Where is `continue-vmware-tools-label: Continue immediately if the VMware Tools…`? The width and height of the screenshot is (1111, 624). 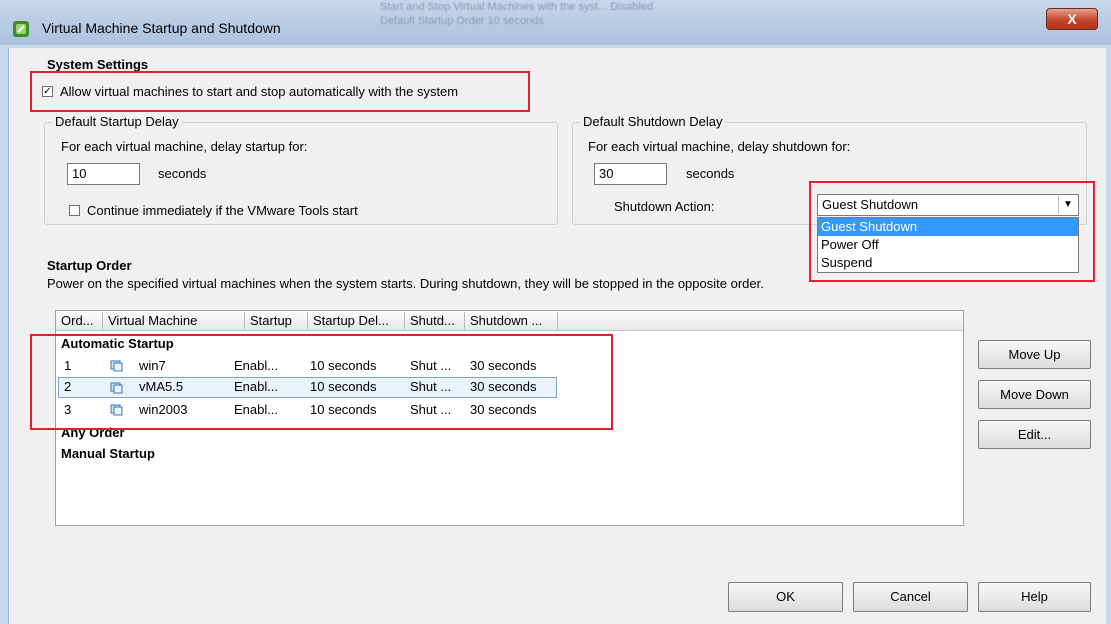 continue-vmware-tools-label: Continue immediately if the VMware Tools… is located at coordinates (222, 210).